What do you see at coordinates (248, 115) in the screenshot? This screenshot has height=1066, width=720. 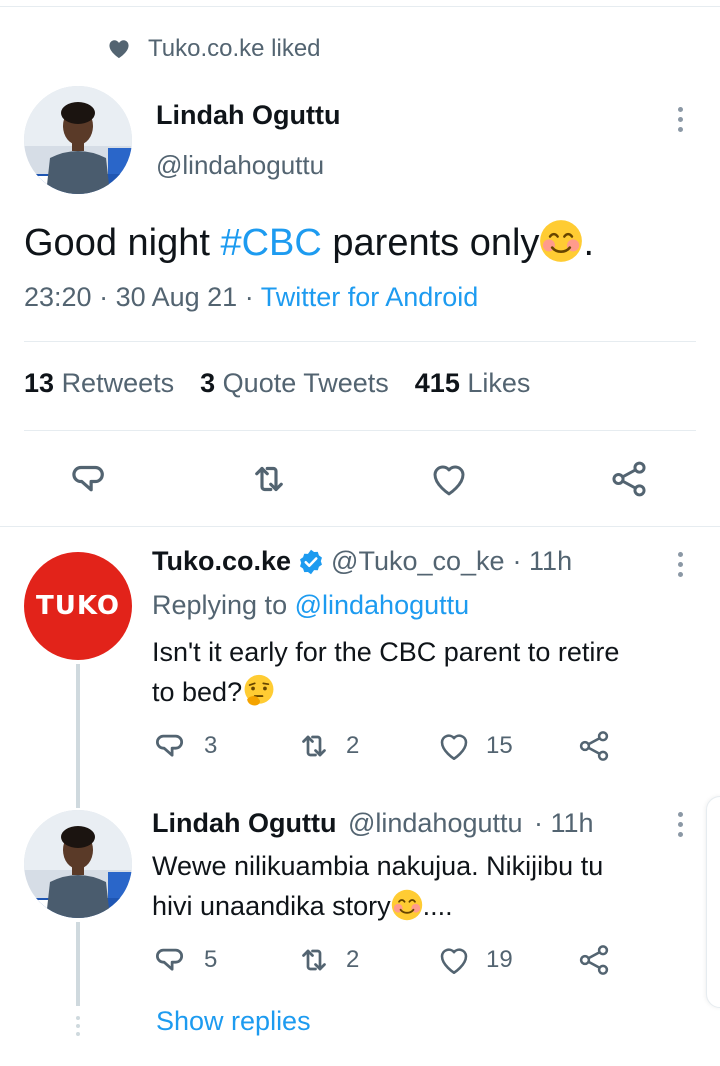 I see `author-name: Lindah Oguttu` at bounding box center [248, 115].